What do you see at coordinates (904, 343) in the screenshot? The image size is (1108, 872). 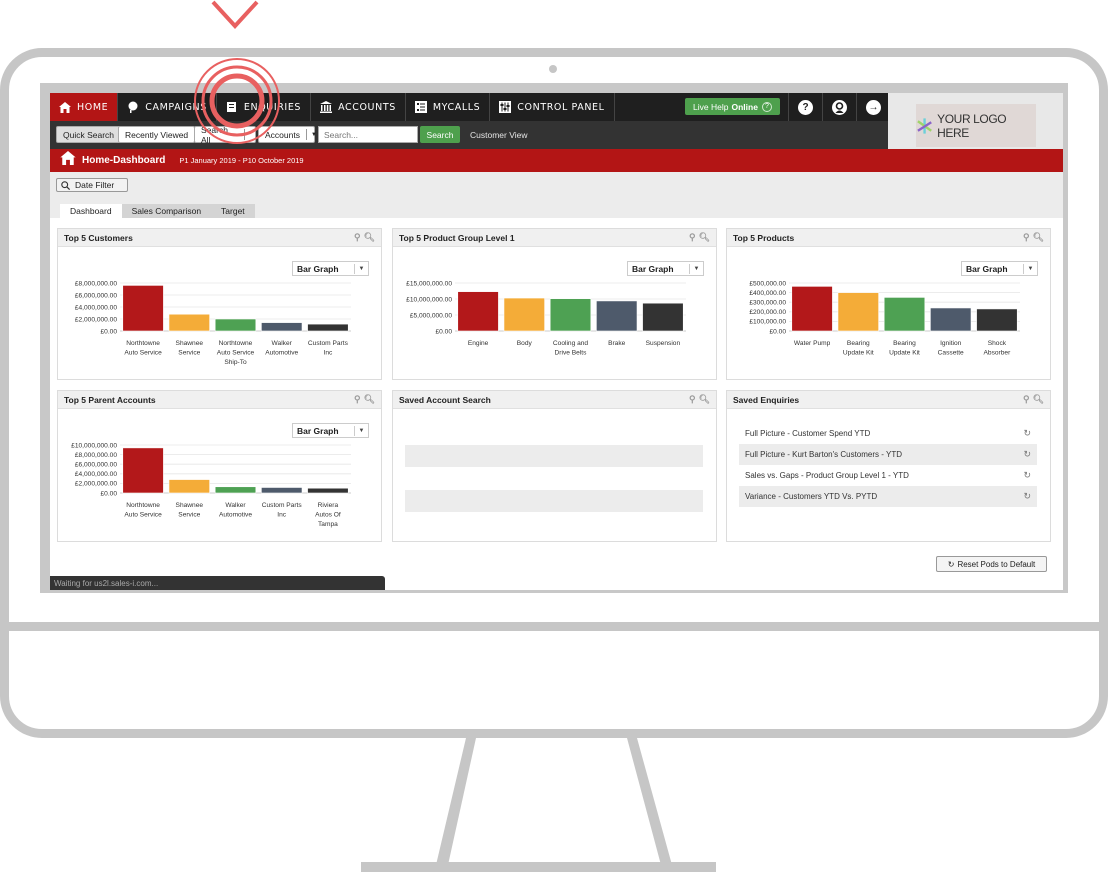 I see `x-tick-label: Bearing` at bounding box center [904, 343].